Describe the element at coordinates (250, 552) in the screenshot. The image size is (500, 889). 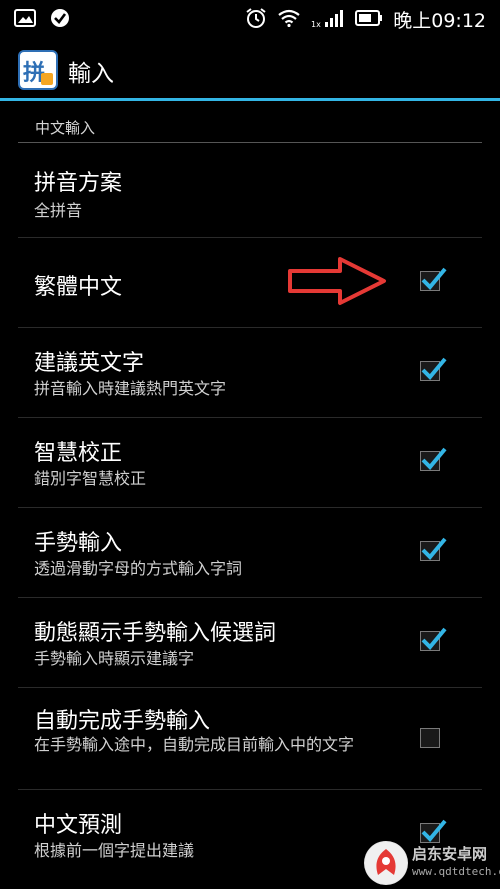
I see `setting-gesture-input: 手勢輸入 透過滑動字母的方式輸入字詞` at that location.